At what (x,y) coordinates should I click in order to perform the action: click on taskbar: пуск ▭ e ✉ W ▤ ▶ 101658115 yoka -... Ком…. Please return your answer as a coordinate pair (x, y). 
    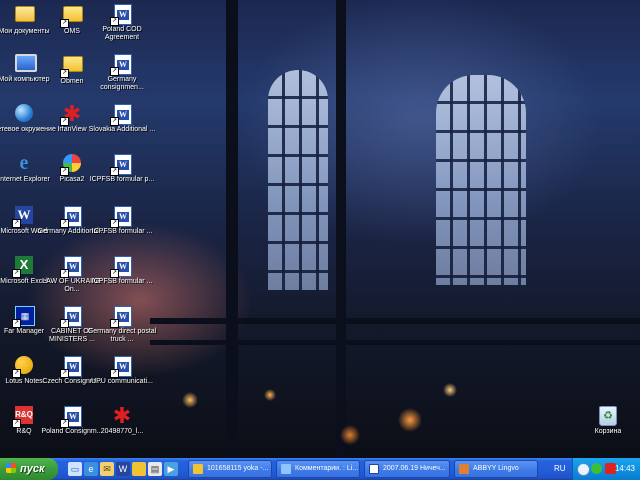
    Looking at the image, I should click on (320, 469).